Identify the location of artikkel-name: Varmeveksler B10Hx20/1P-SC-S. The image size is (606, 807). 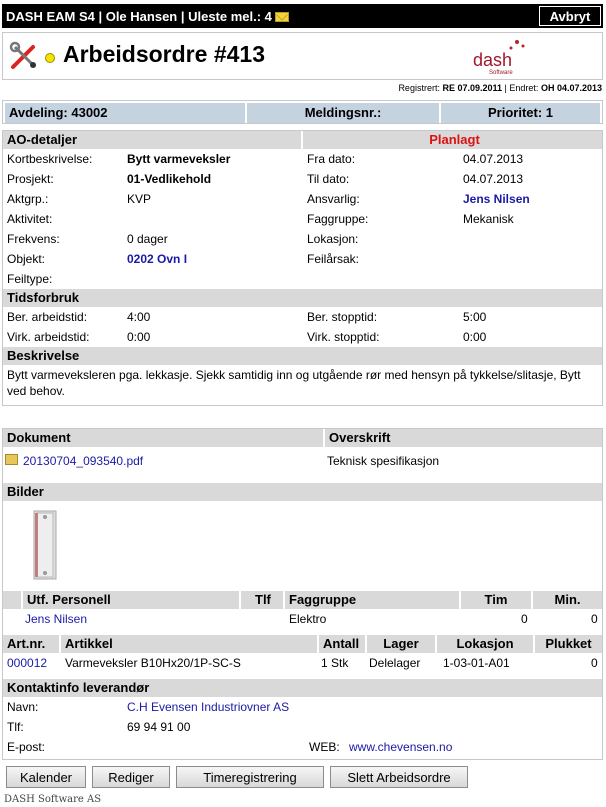
(153, 663).